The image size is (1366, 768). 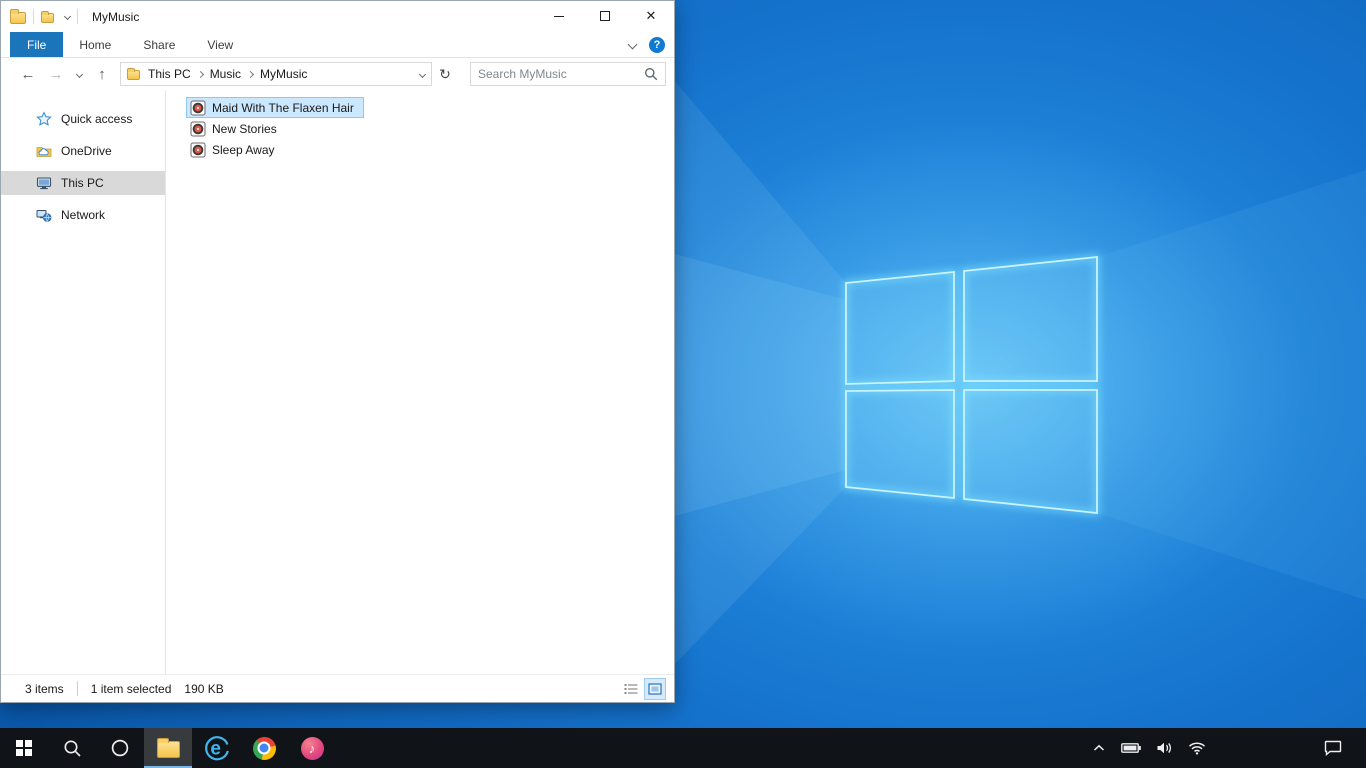 I want to click on window-title: MyMusic, so click(x=116, y=16).